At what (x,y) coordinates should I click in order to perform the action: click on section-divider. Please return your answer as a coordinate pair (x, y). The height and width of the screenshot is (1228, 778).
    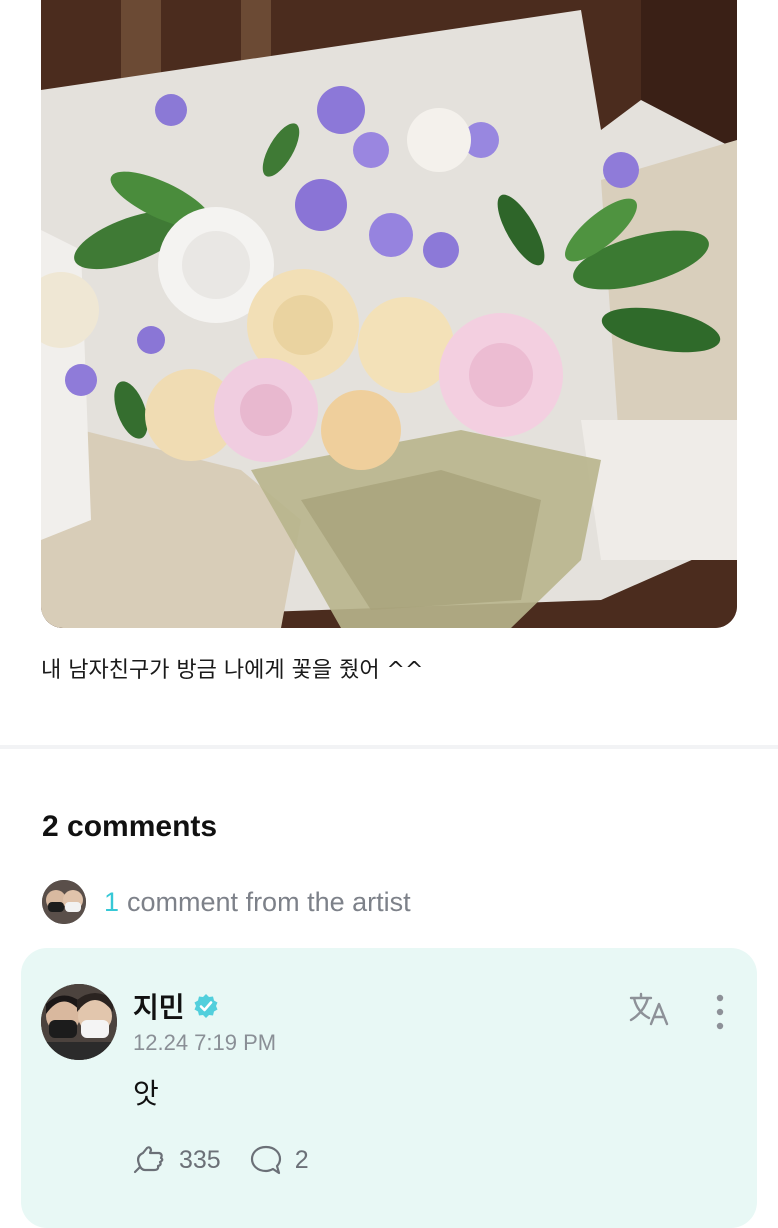
    Looking at the image, I should click on (389, 747).